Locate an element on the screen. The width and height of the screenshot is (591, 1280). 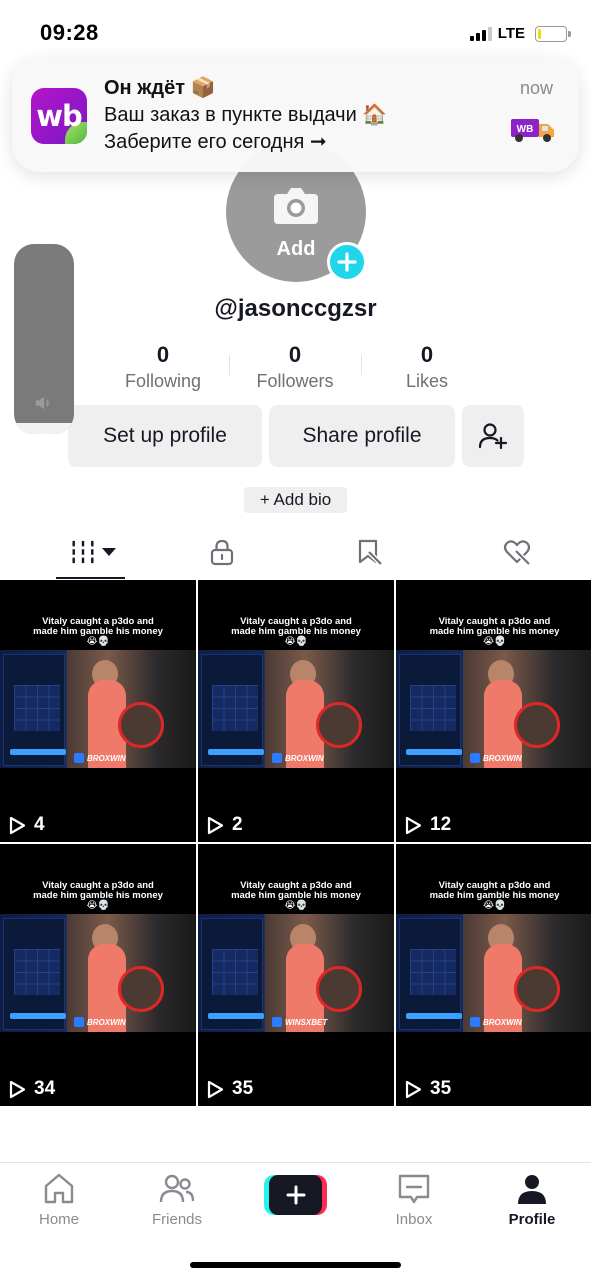
lock-icon is located at coordinates (221, 552).